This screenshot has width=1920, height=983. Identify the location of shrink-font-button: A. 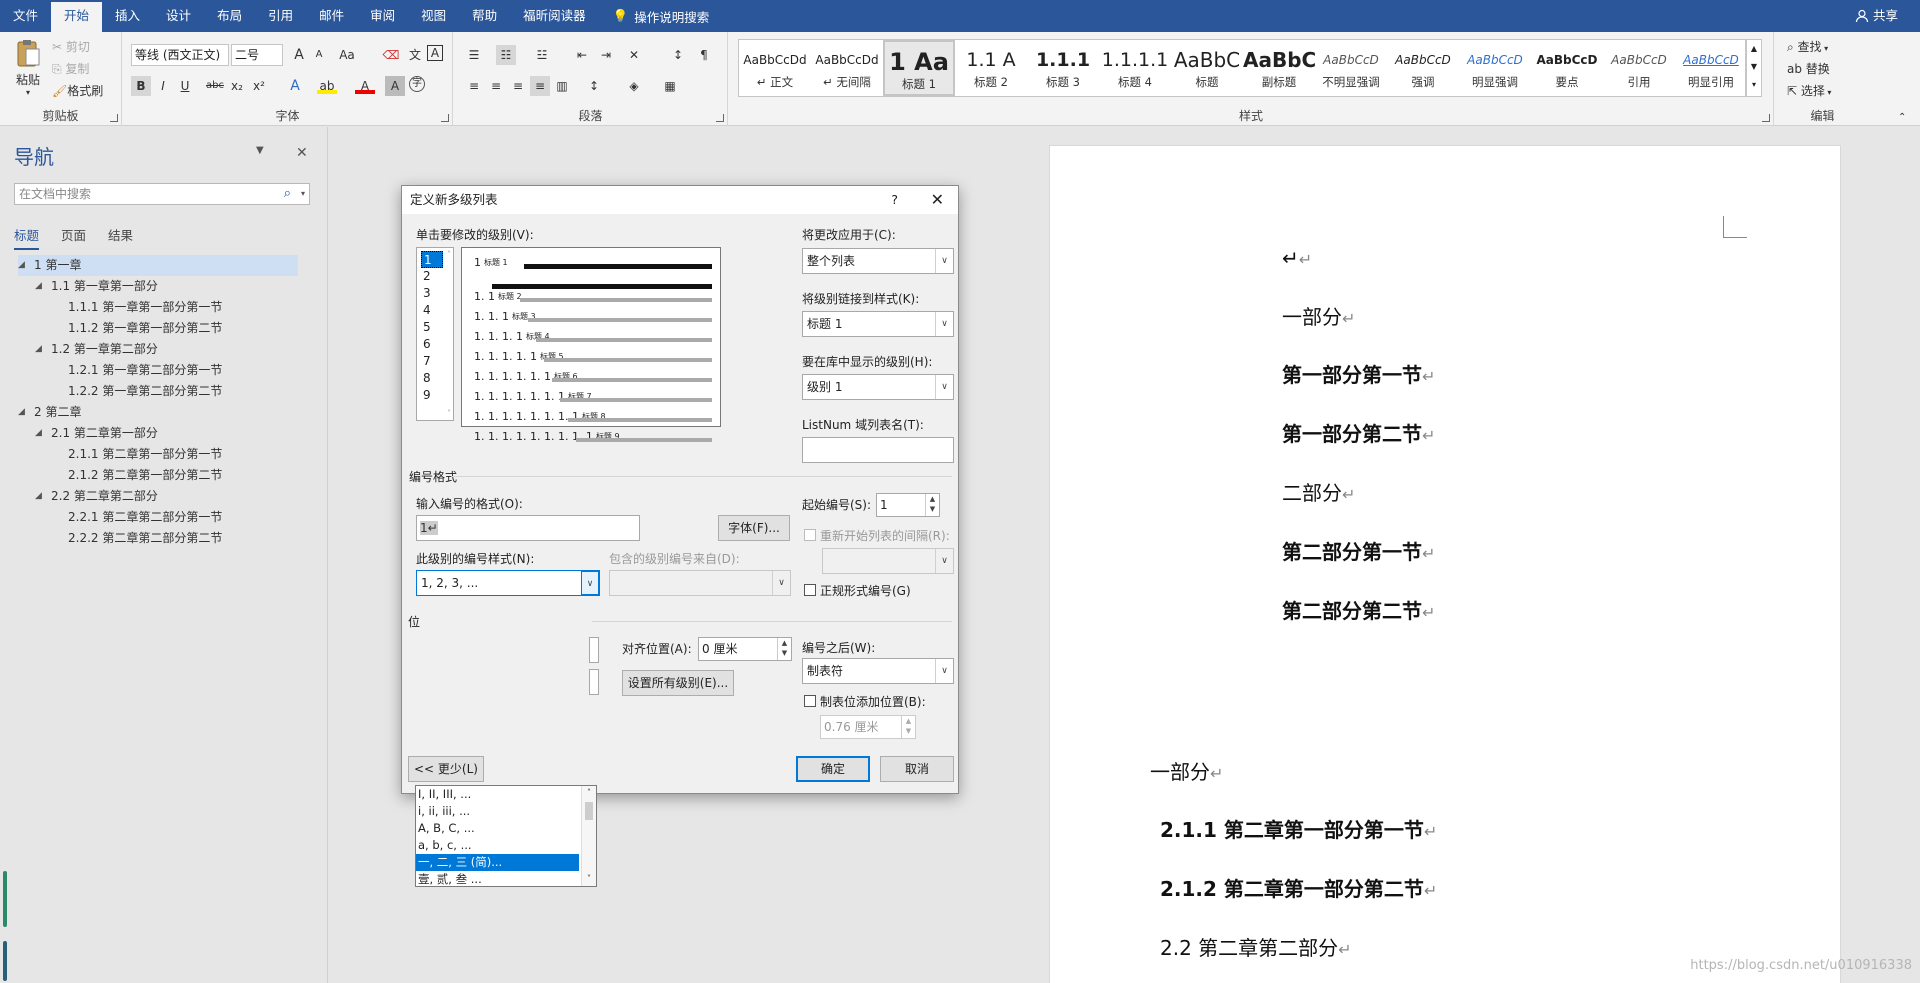
(319, 55).